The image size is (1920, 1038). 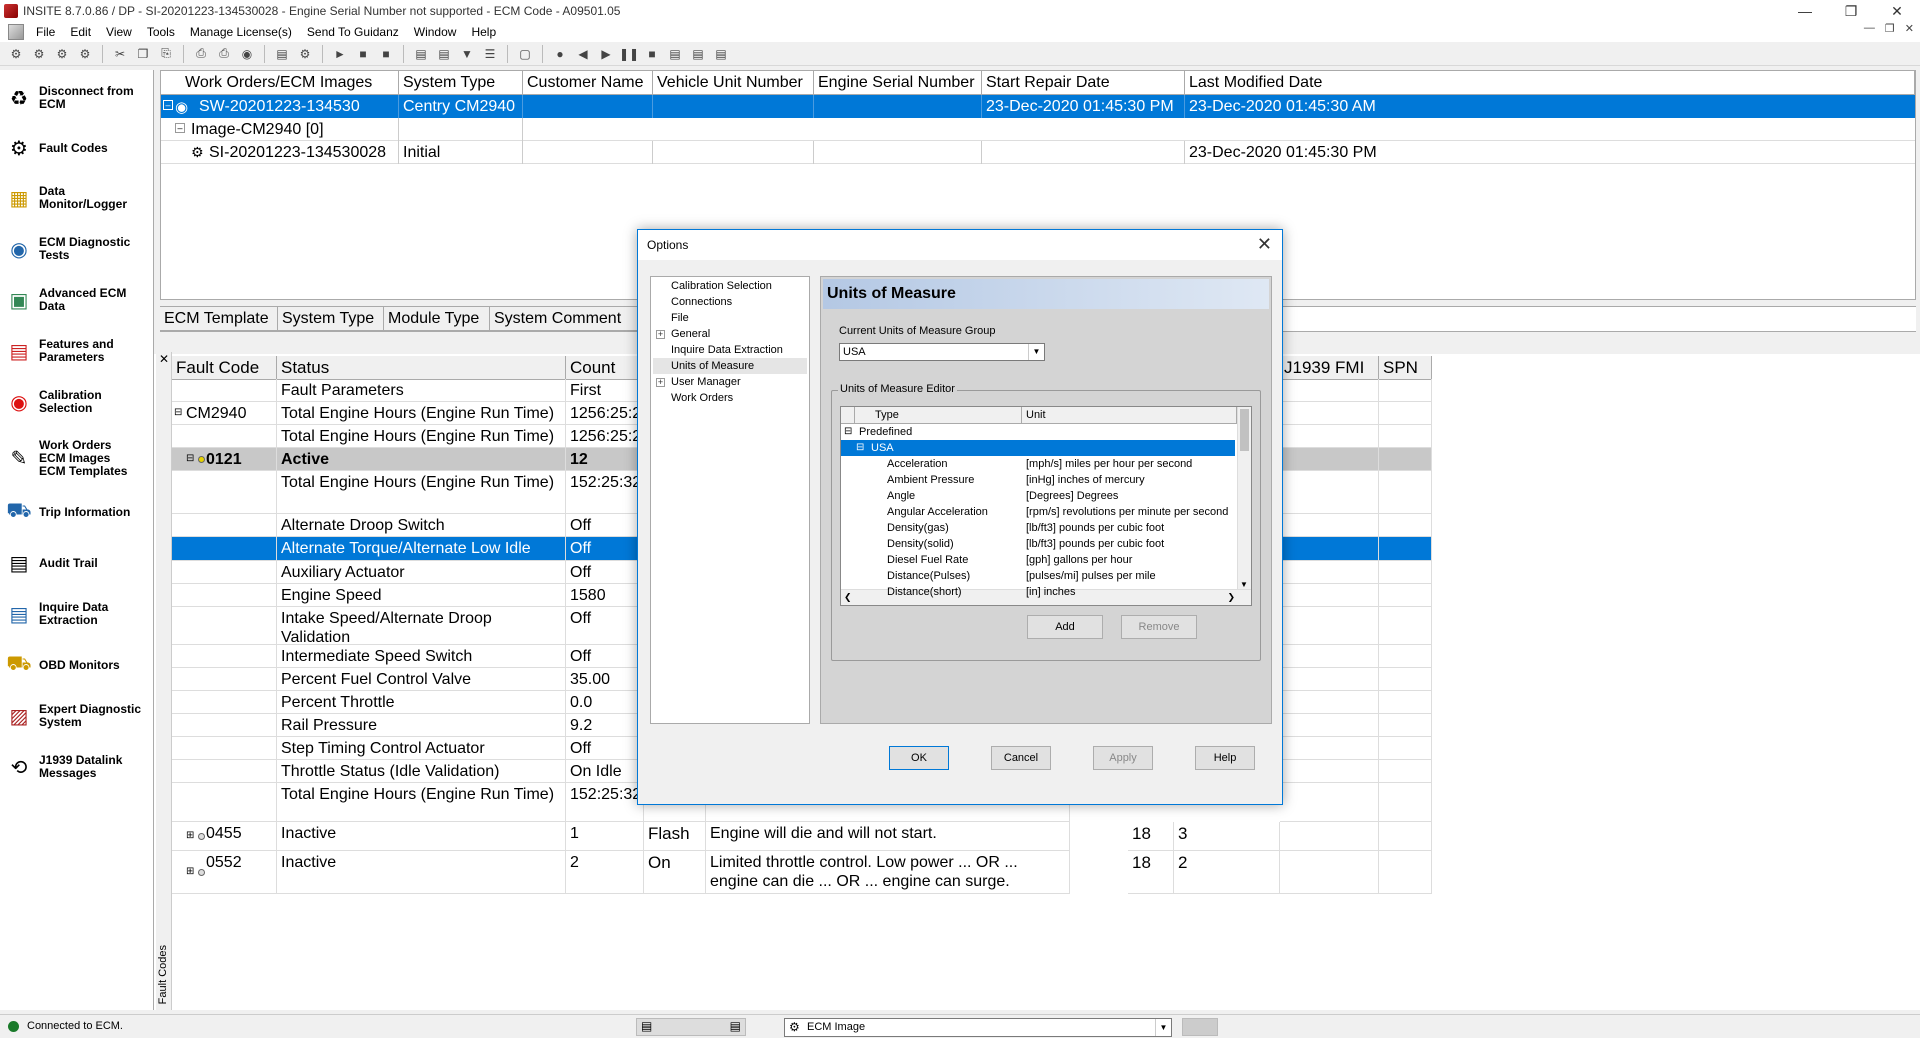 What do you see at coordinates (701, 302) in the screenshot?
I see `tree-item-connections: Connections` at bounding box center [701, 302].